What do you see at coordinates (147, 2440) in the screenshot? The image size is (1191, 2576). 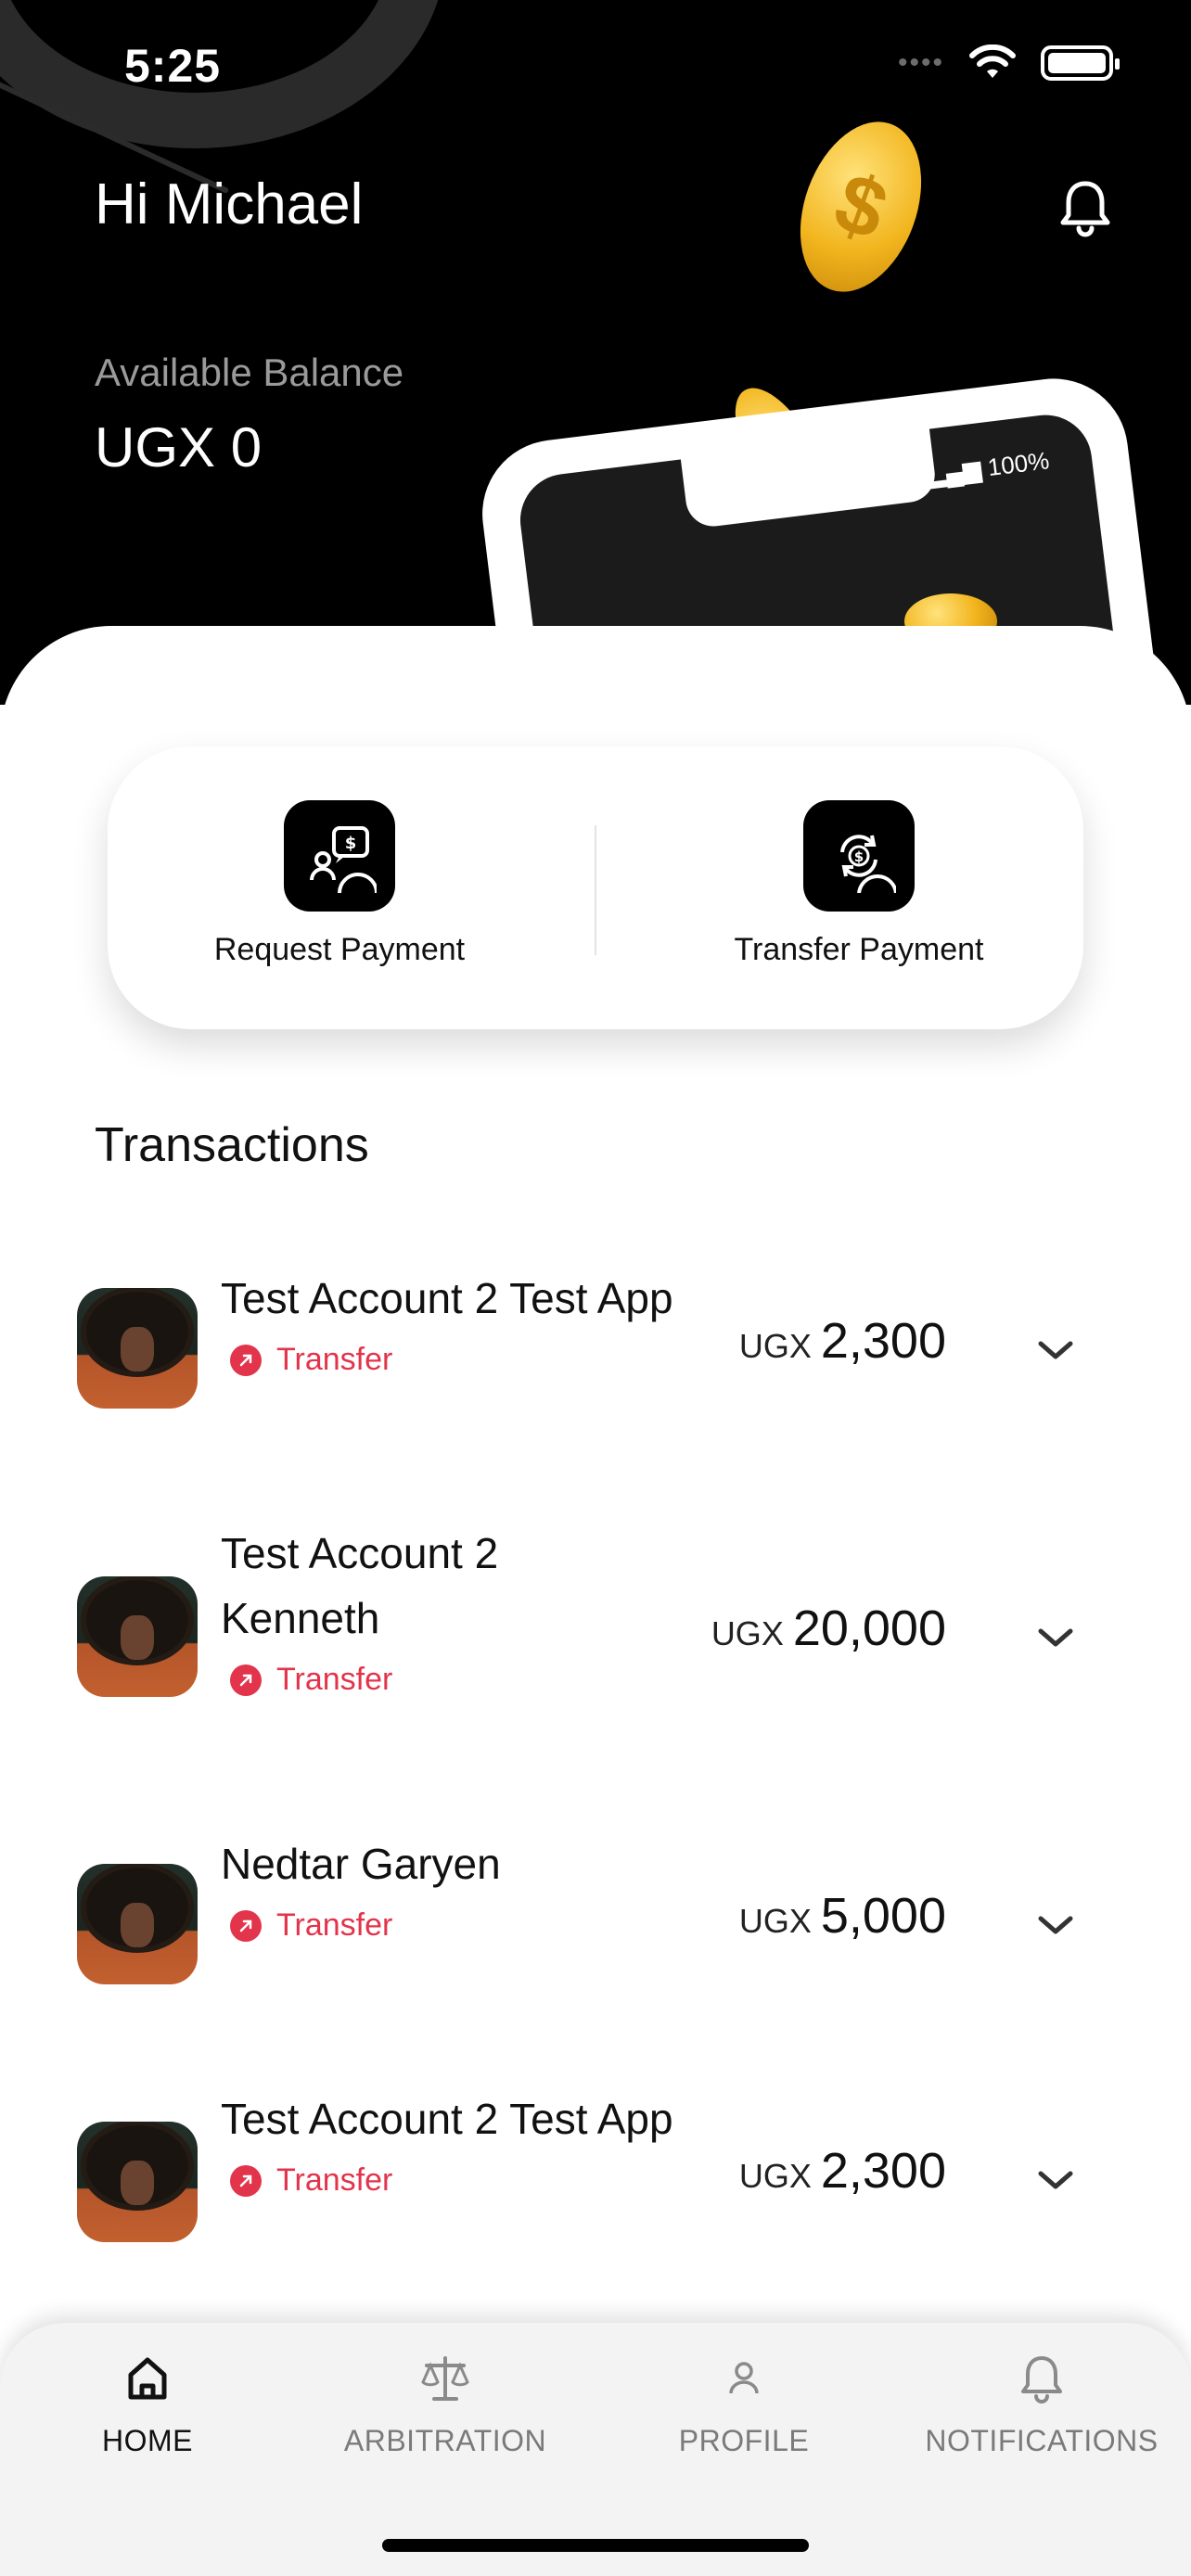 I see `tab-home-label: HOME` at bounding box center [147, 2440].